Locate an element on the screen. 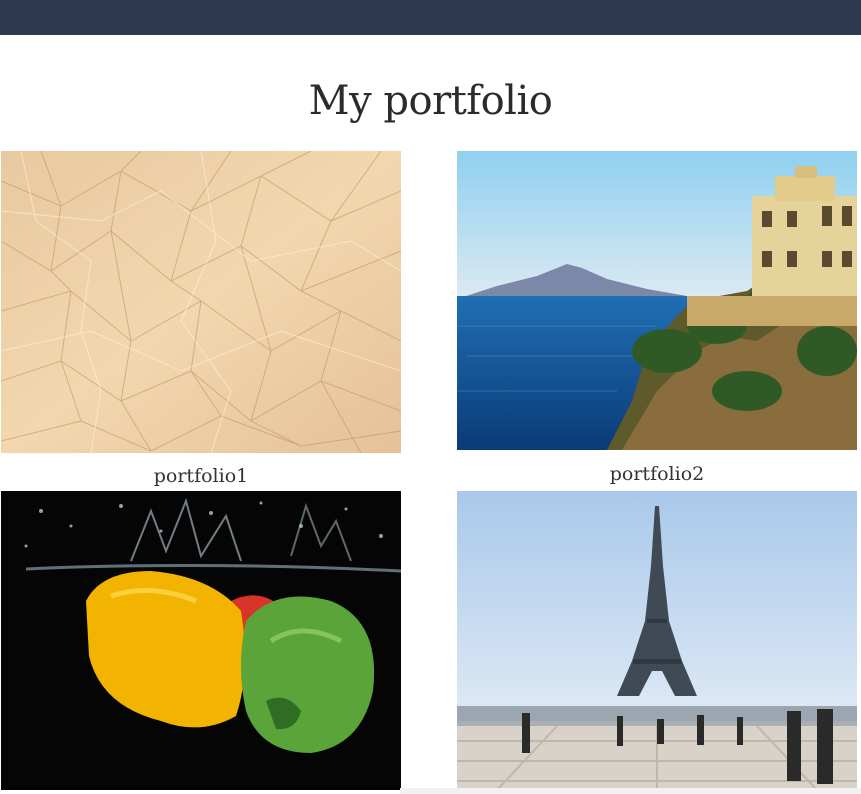 Image resolution: width=861 pixels, height=794 pixels. portfolio-item-2-caption: portfolio2 is located at coordinates (657, 474).